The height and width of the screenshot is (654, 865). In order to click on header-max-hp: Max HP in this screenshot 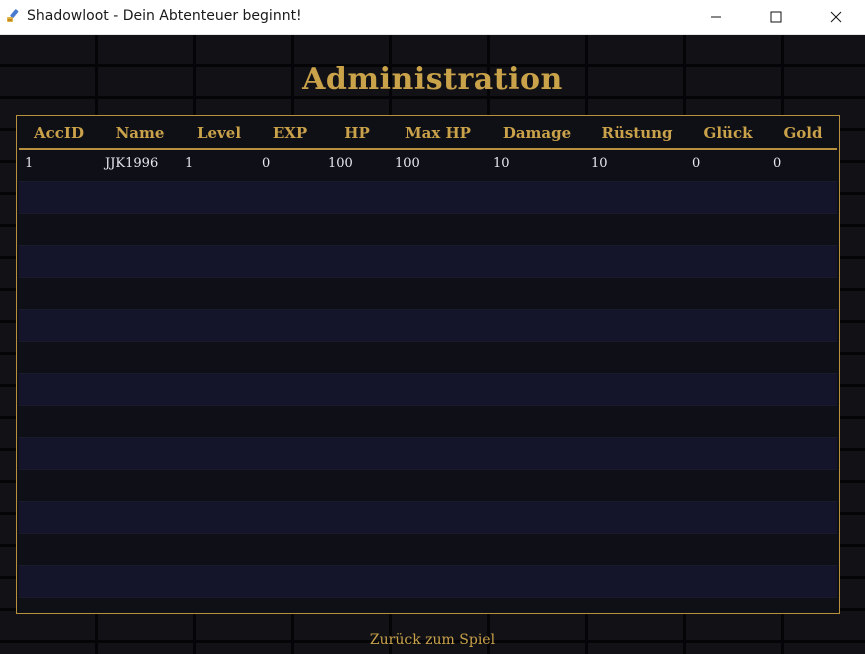, I will do `click(438, 133)`.